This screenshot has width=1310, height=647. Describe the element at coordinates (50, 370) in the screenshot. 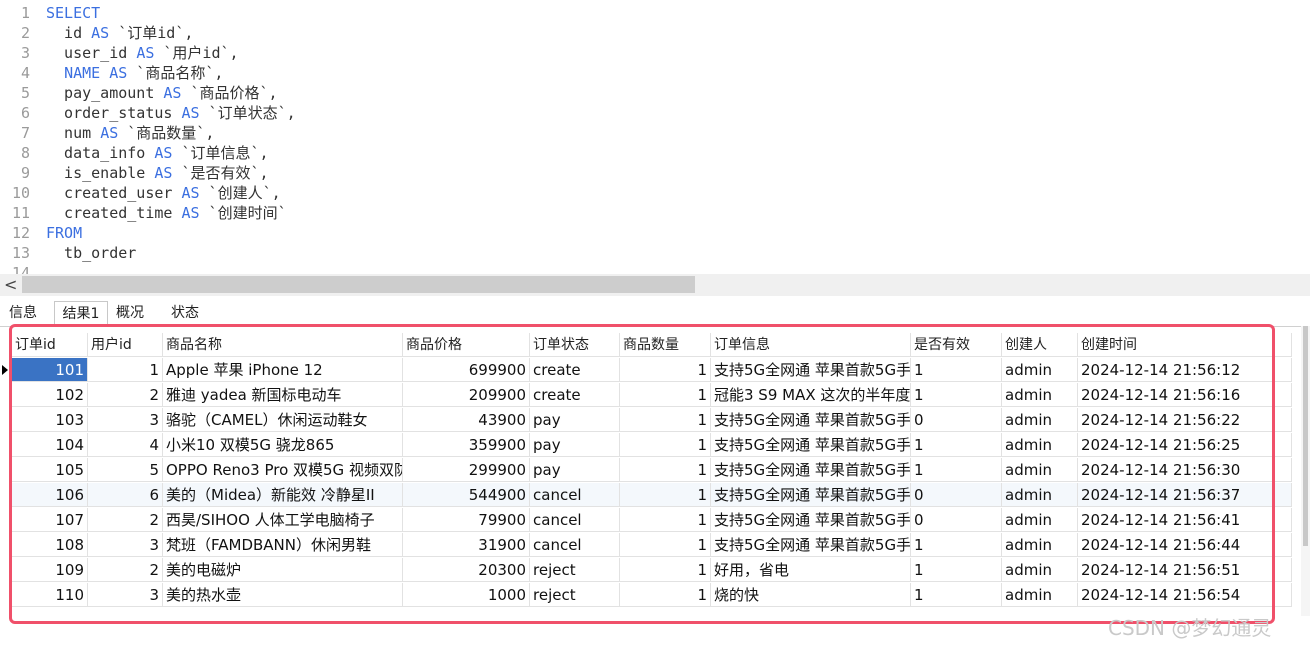

I see `table-cell: 101` at that location.